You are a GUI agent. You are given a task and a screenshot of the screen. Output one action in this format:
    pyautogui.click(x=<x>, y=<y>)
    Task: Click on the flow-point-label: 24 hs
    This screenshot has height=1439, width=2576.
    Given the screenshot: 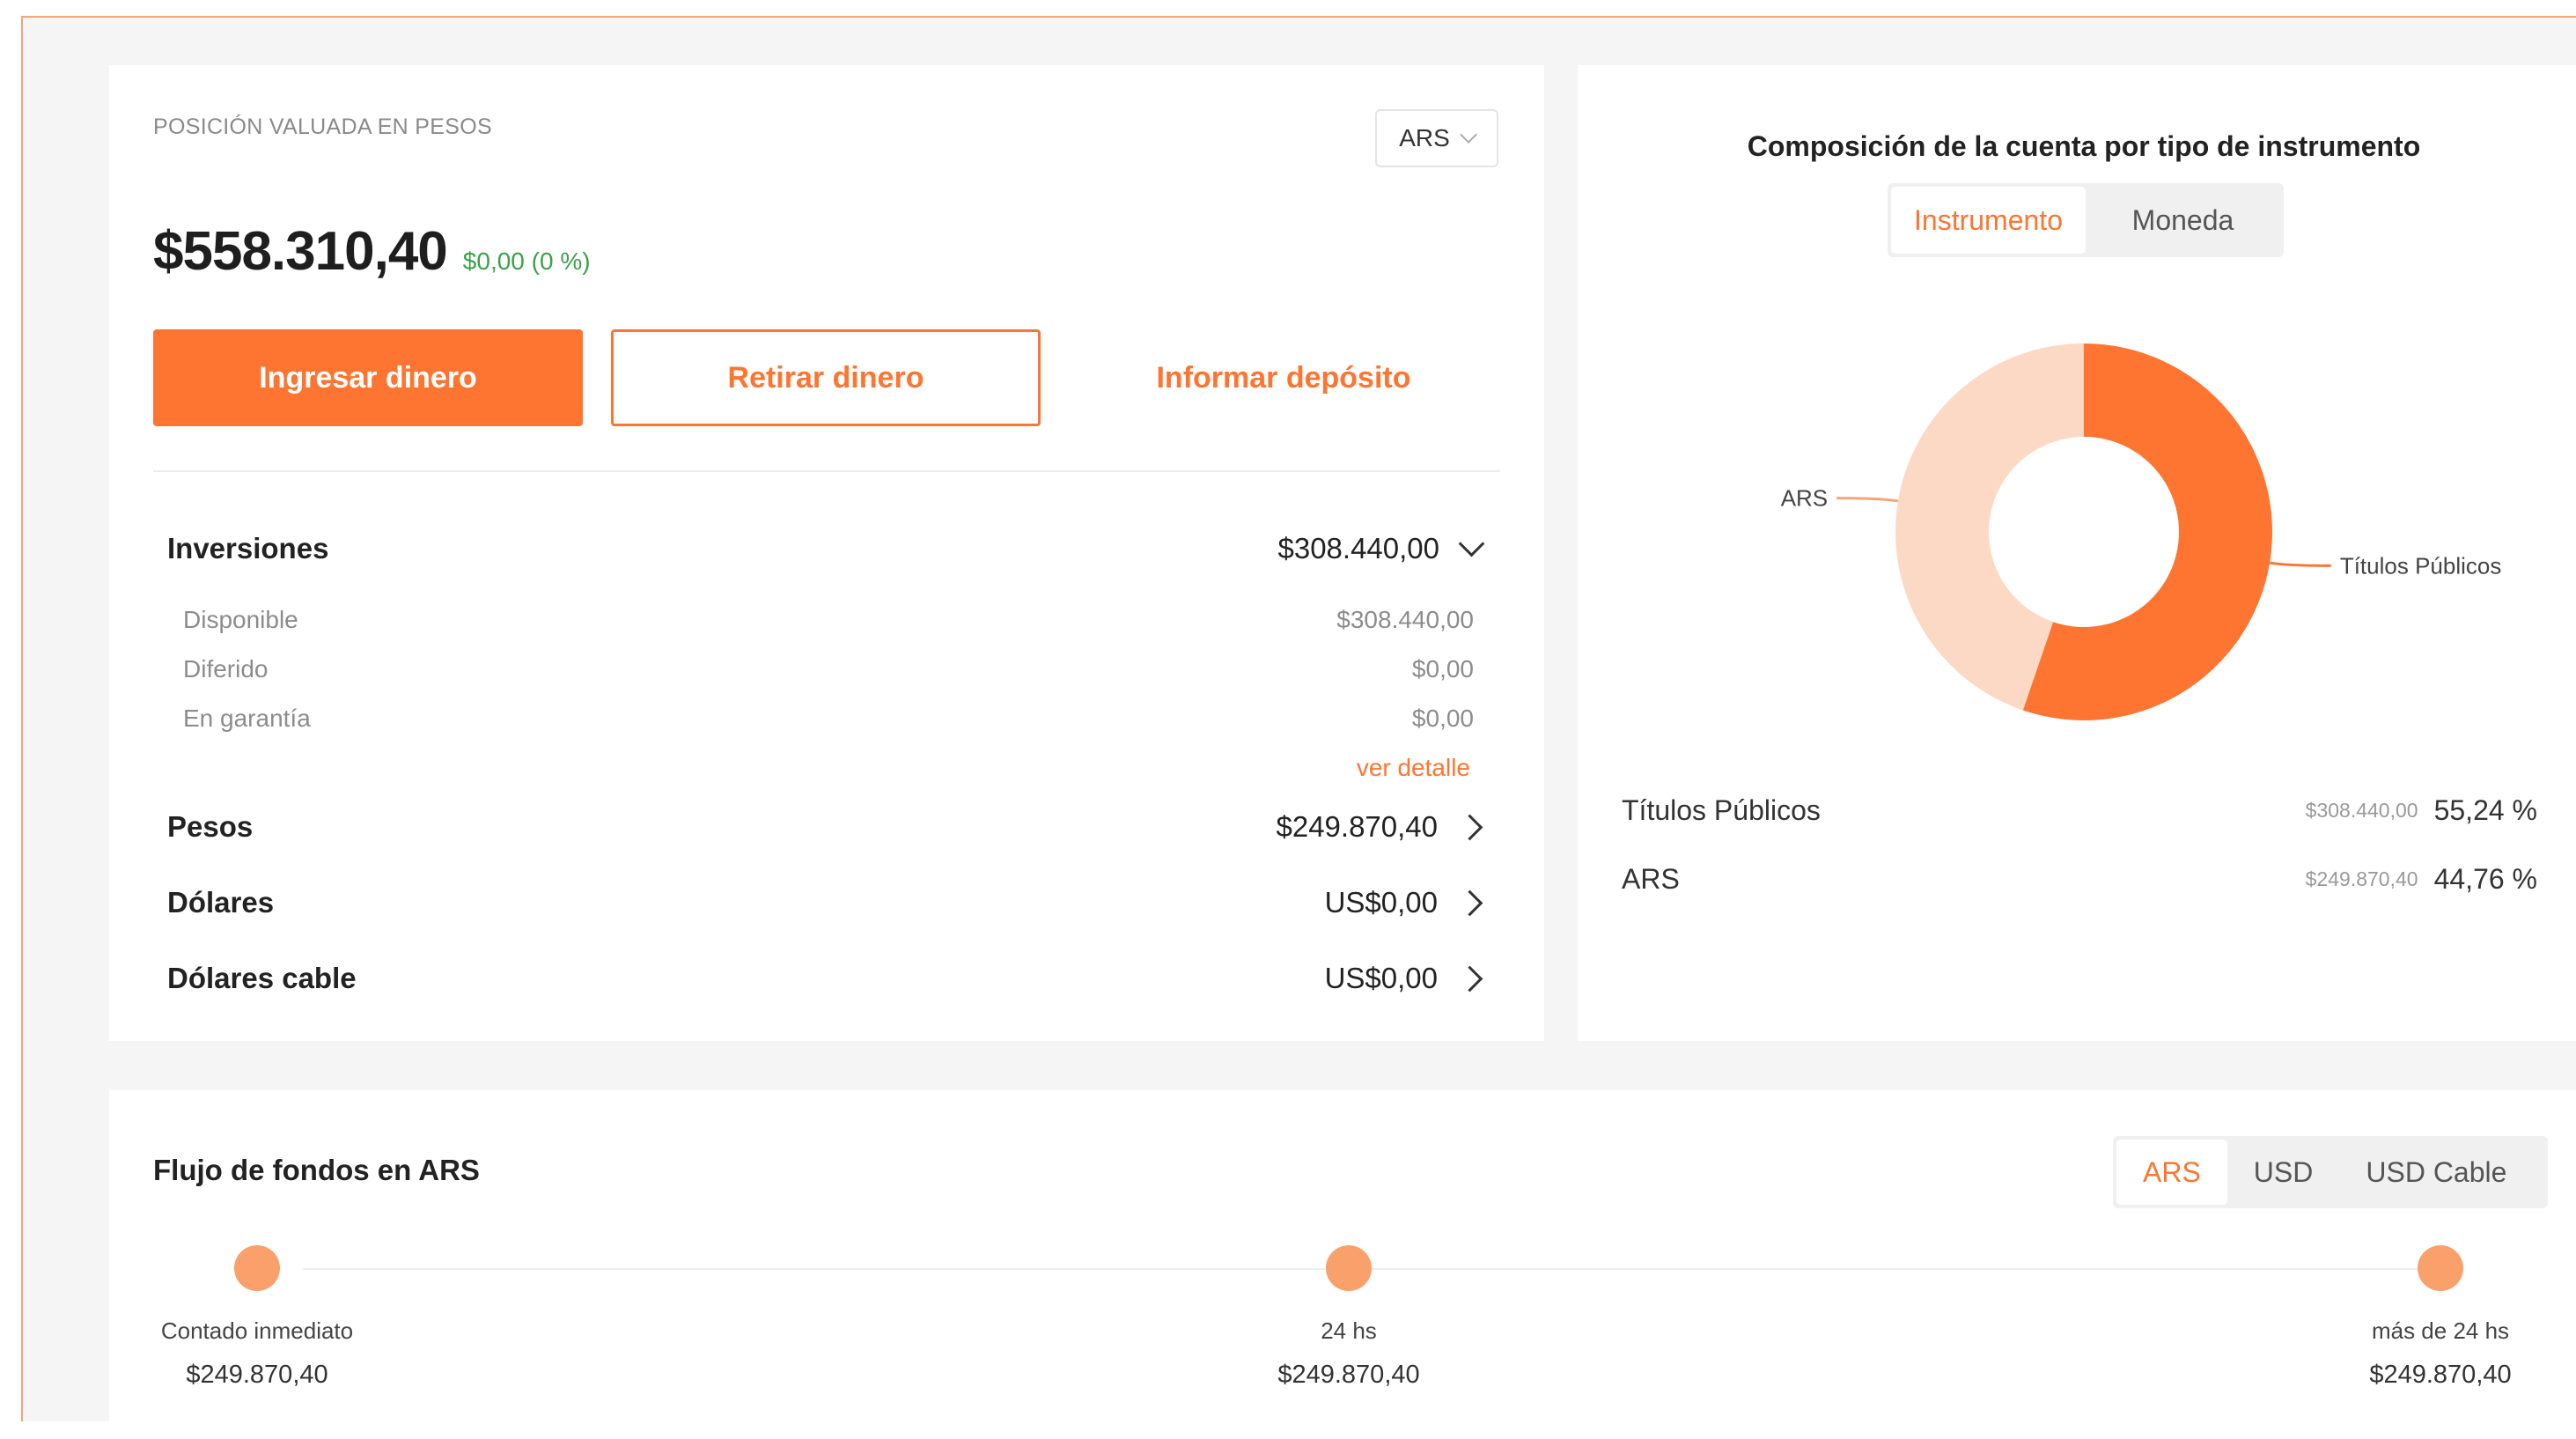 What is the action you would take?
    pyautogui.click(x=1349, y=1330)
    